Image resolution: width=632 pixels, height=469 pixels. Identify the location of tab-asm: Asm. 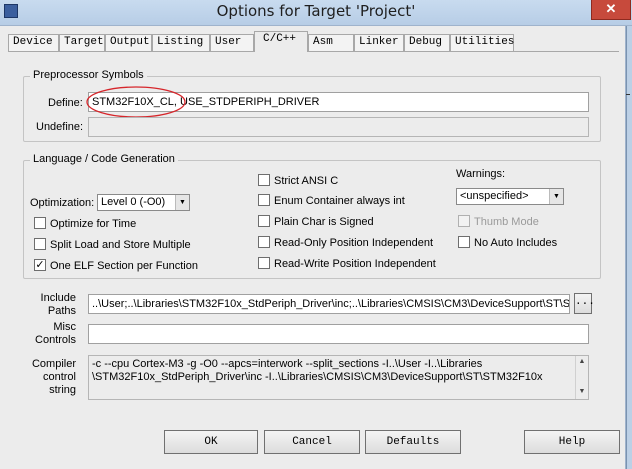
(331, 42).